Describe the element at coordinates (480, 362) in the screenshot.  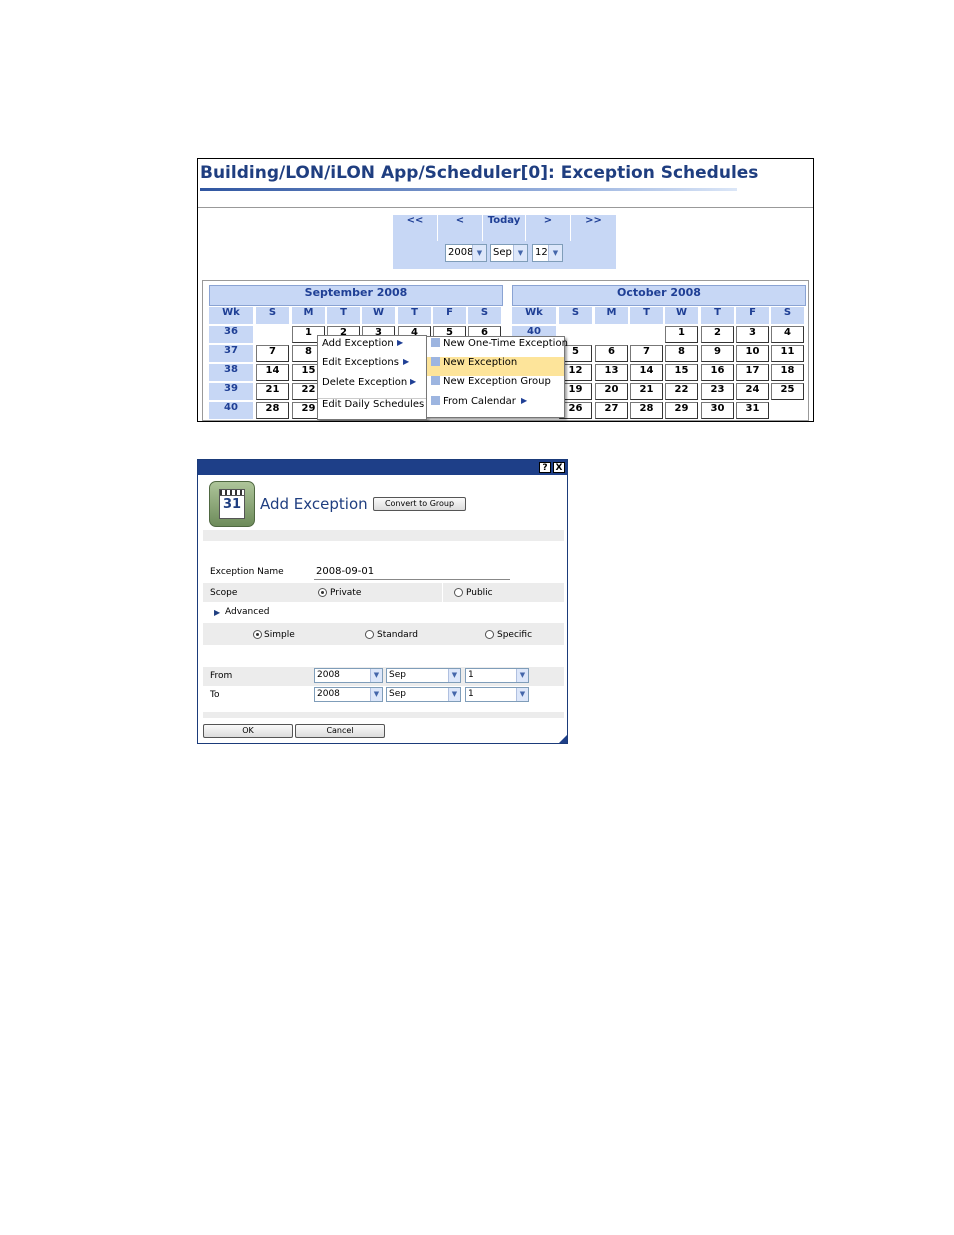
I see `submenu-label: New Exception` at that location.